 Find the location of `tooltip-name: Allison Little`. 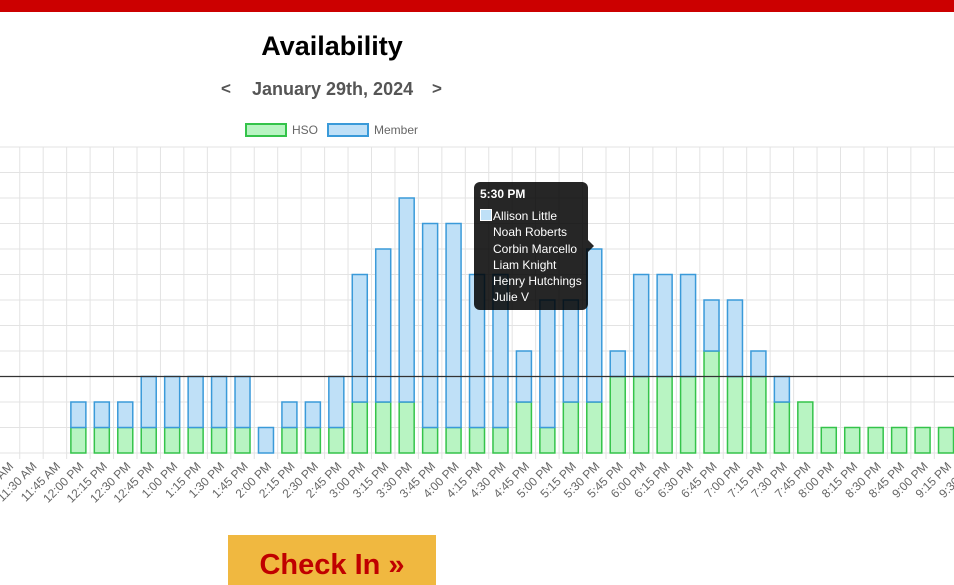

tooltip-name: Allison Little is located at coordinates (525, 216).